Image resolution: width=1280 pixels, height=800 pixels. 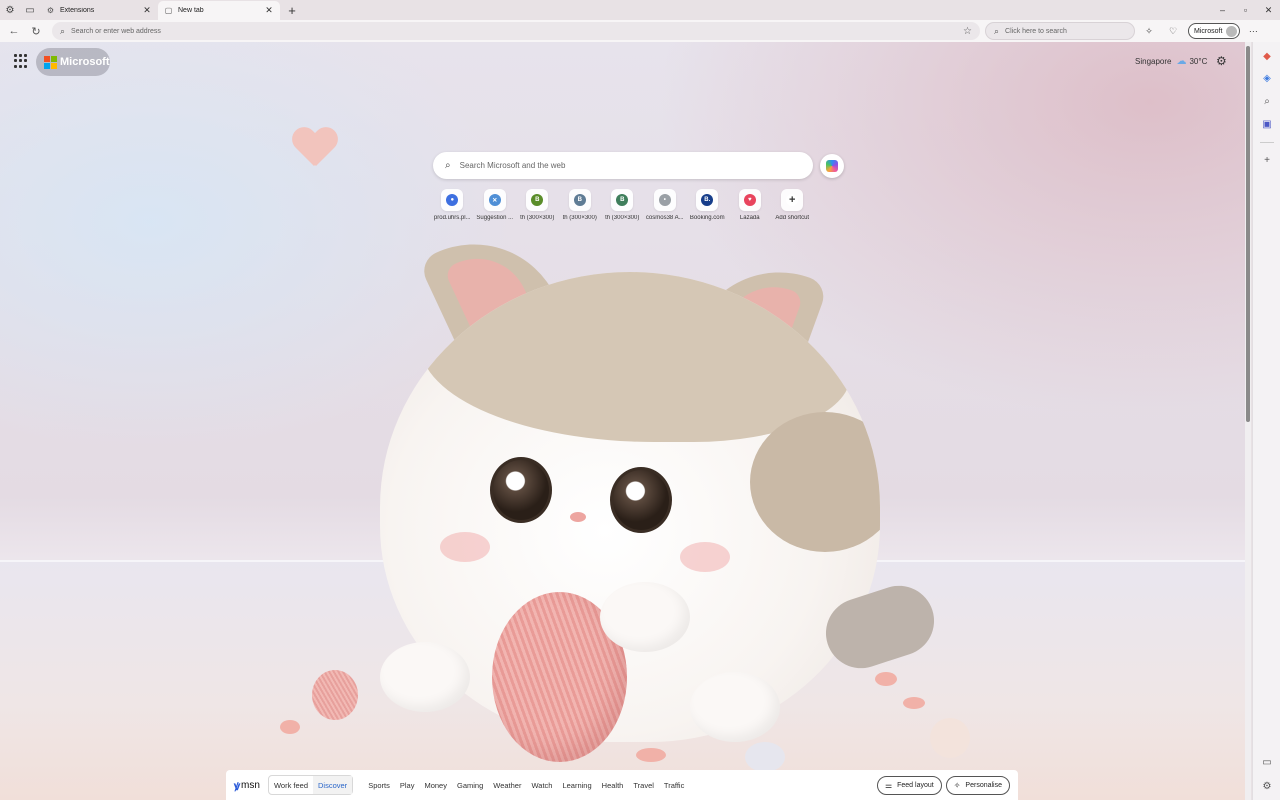 I want to click on personalise-button: ✧ Personalise, so click(x=977, y=785).